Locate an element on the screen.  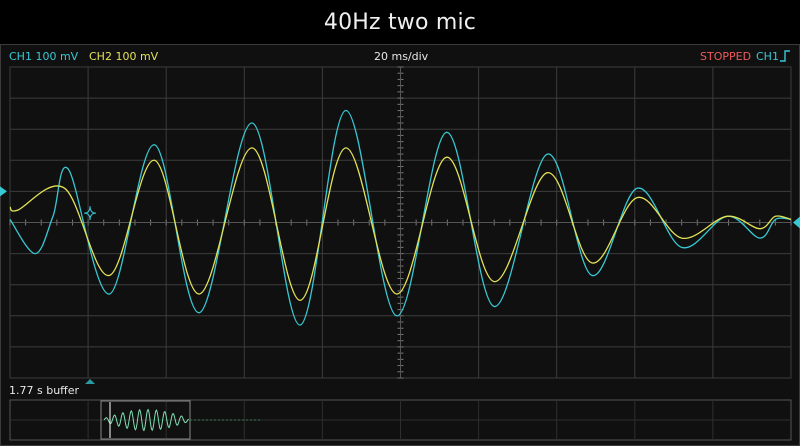
trigger-position-marker is located at coordinates (90, 381).